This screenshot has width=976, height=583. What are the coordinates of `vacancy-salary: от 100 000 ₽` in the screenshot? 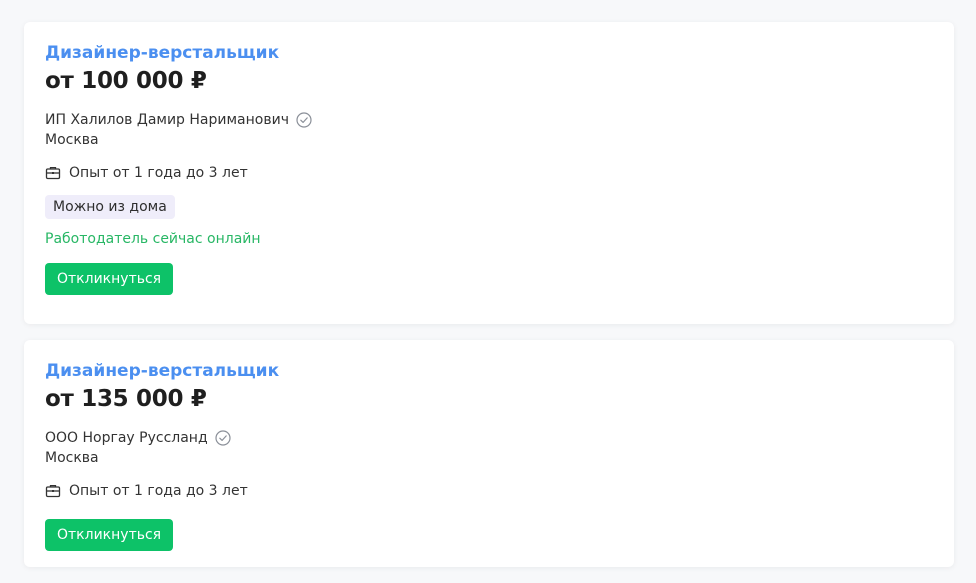 It's located at (126, 81).